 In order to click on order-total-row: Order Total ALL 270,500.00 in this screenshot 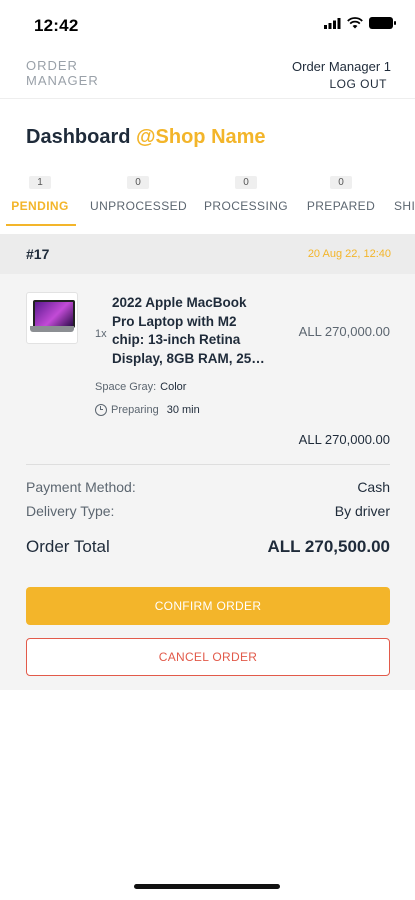, I will do `click(208, 547)`.